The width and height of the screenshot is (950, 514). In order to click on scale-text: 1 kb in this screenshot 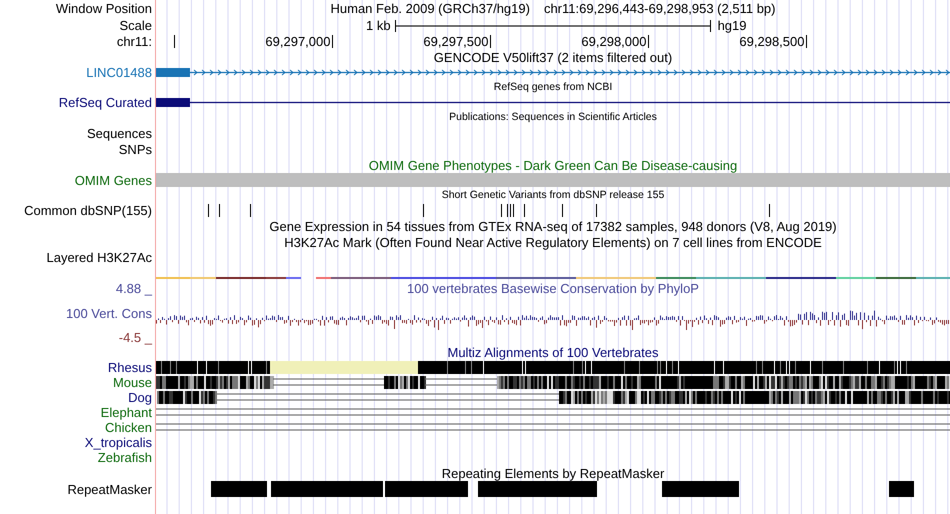, I will do `click(378, 25)`.